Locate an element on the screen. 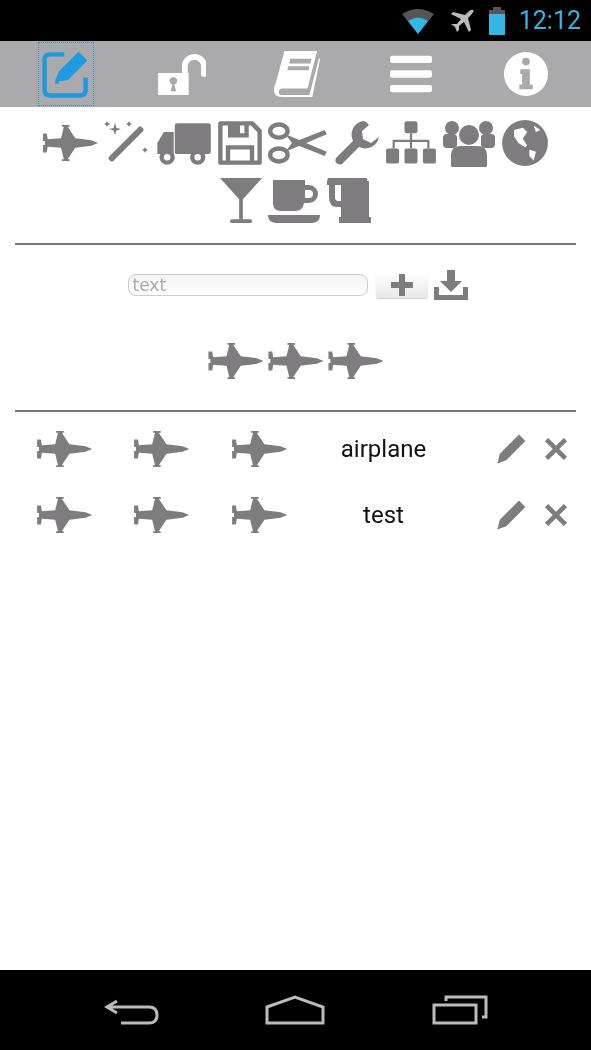  users-icon is located at coordinates (469, 143).